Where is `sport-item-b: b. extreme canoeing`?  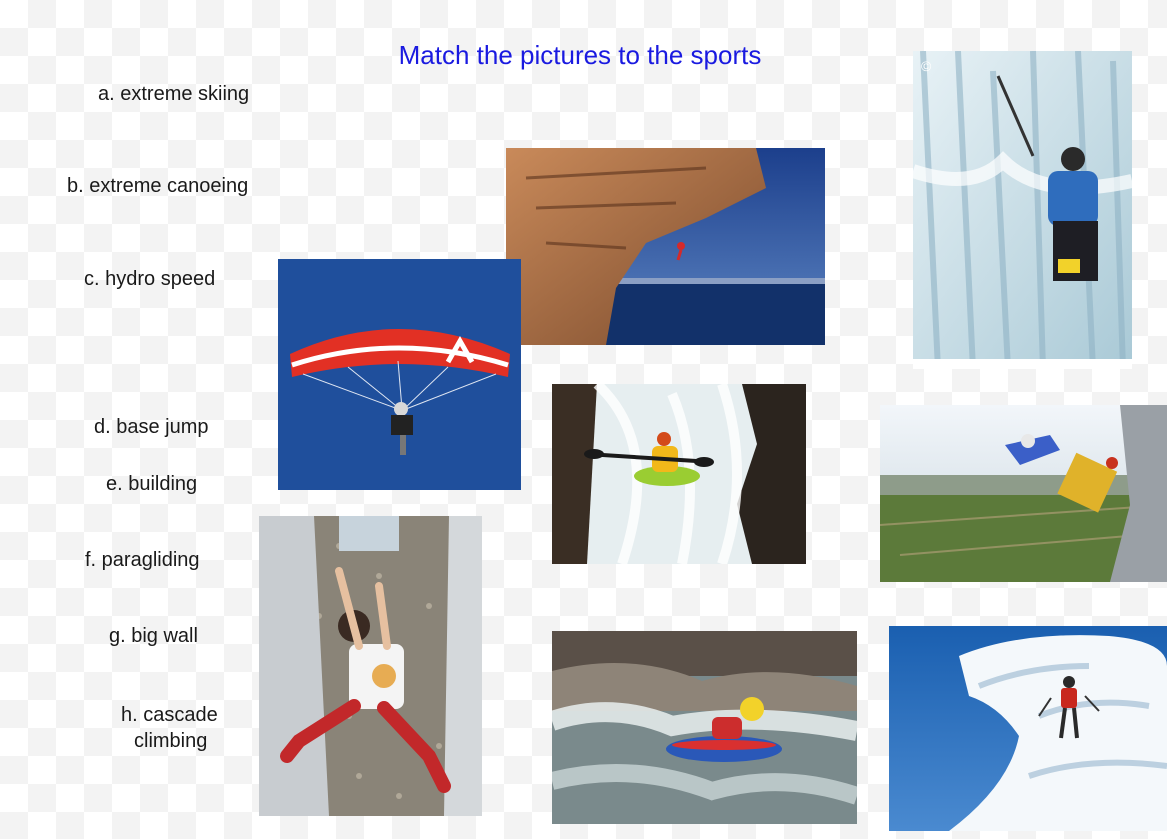 sport-item-b: b. extreme canoeing is located at coordinates (158, 186).